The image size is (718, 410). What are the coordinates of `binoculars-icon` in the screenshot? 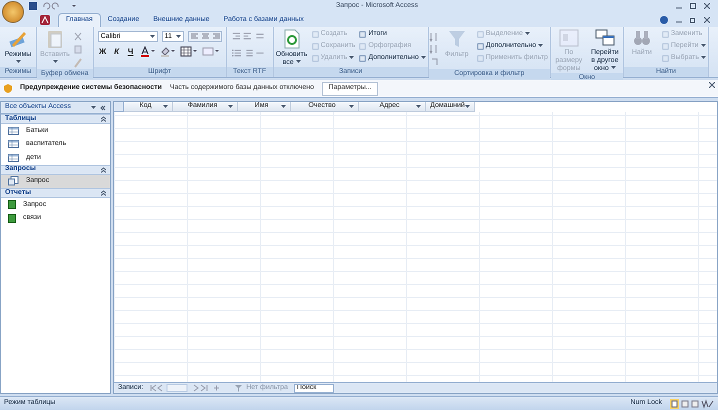 It's located at (642, 38).